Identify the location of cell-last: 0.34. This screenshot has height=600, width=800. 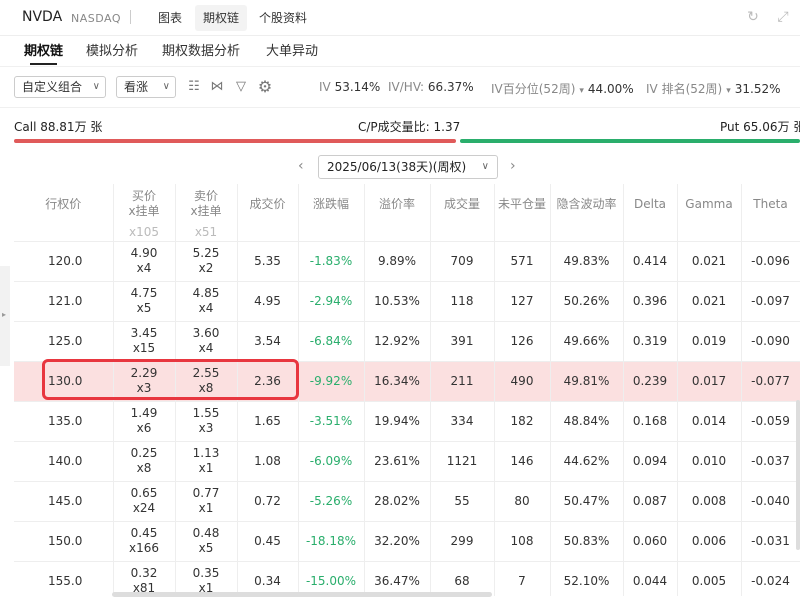
(268, 578).